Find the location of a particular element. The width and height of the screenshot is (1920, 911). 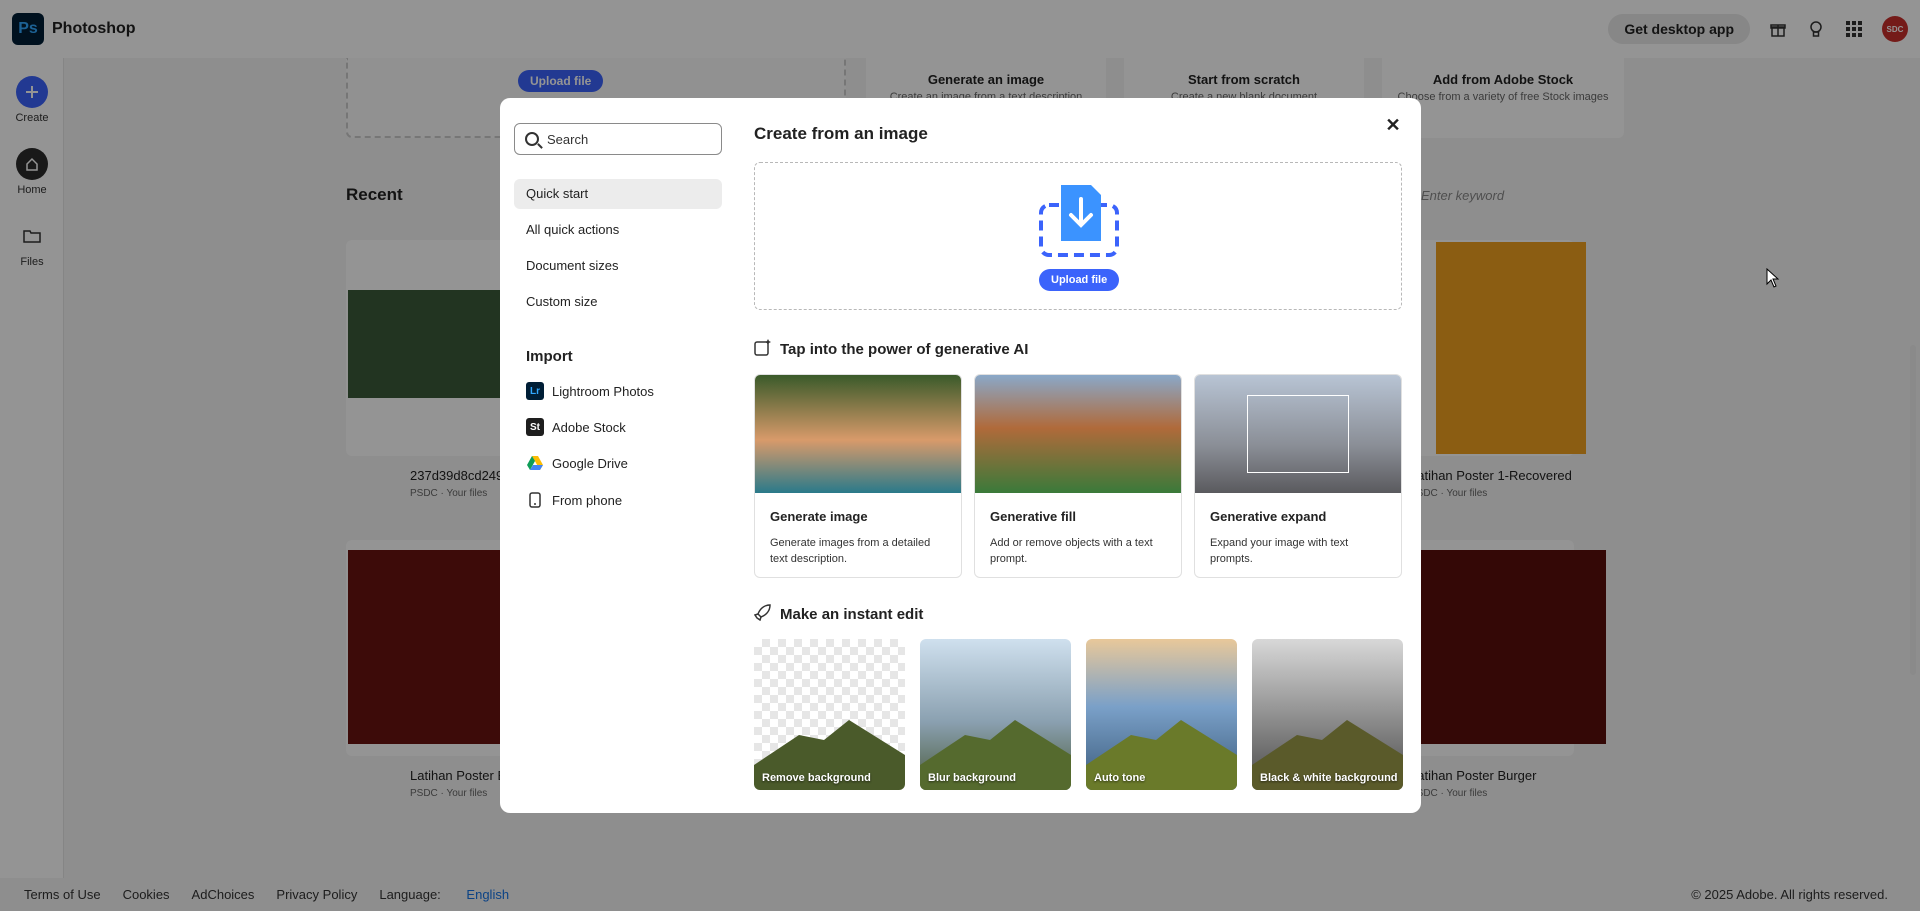

import-lightroom: Lr Lightroom Photos is located at coordinates (590, 391).